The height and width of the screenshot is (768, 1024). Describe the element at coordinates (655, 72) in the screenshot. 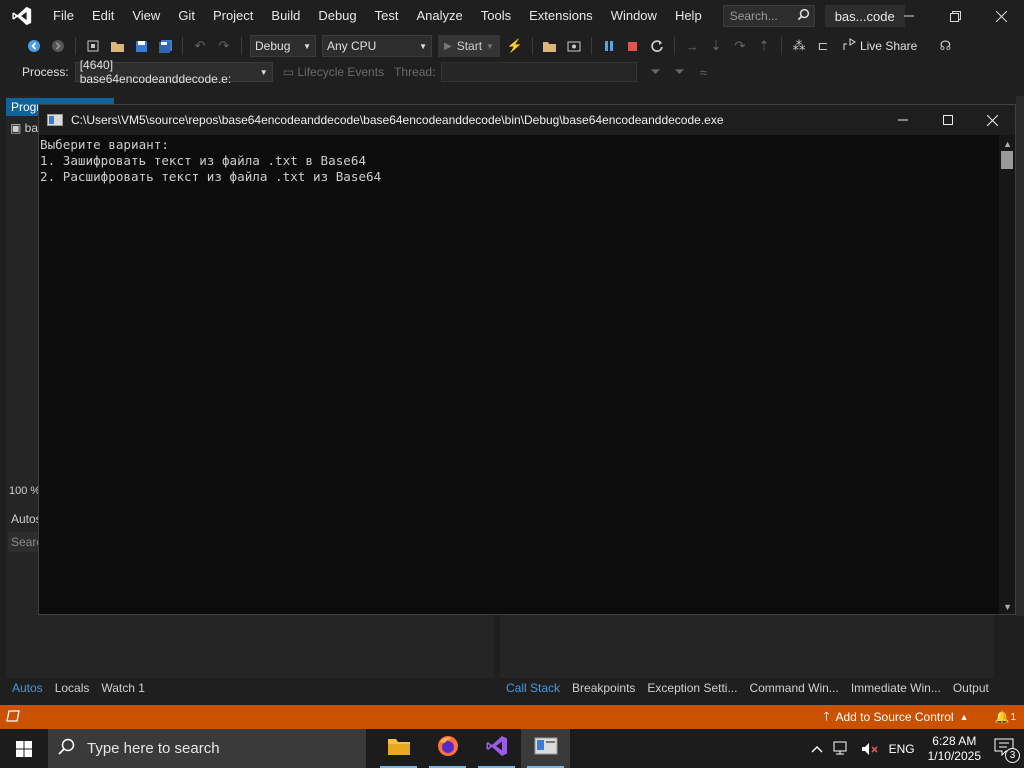

I see `filter-icon: ⏷` at that location.